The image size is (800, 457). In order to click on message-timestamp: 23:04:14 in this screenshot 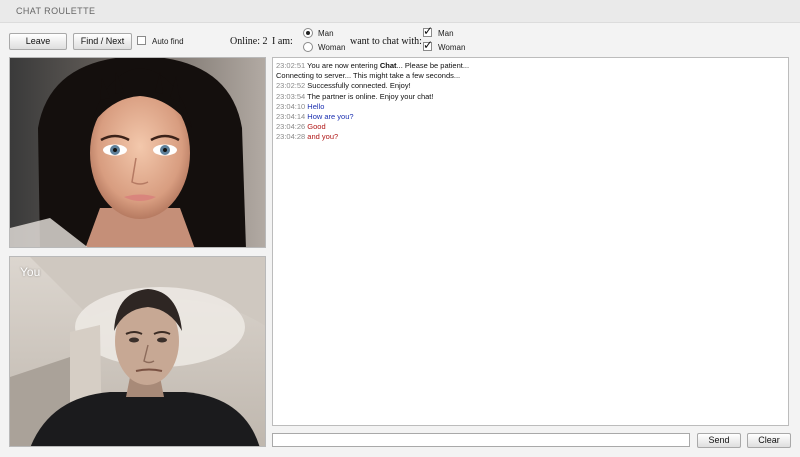, I will do `click(291, 117)`.